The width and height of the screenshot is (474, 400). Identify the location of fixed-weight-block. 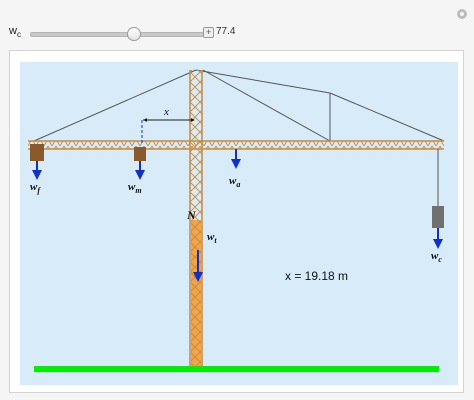
(37, 152).